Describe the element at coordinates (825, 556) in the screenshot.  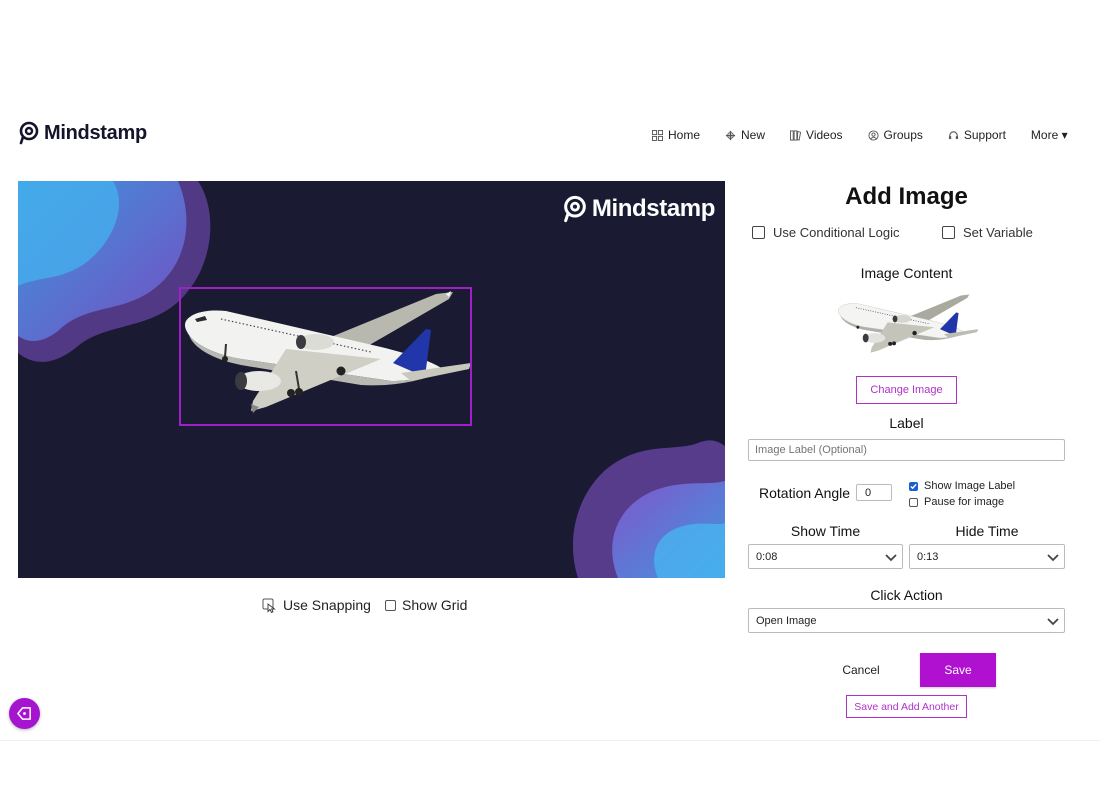
I see `show-time-select: 0:08` at that location.